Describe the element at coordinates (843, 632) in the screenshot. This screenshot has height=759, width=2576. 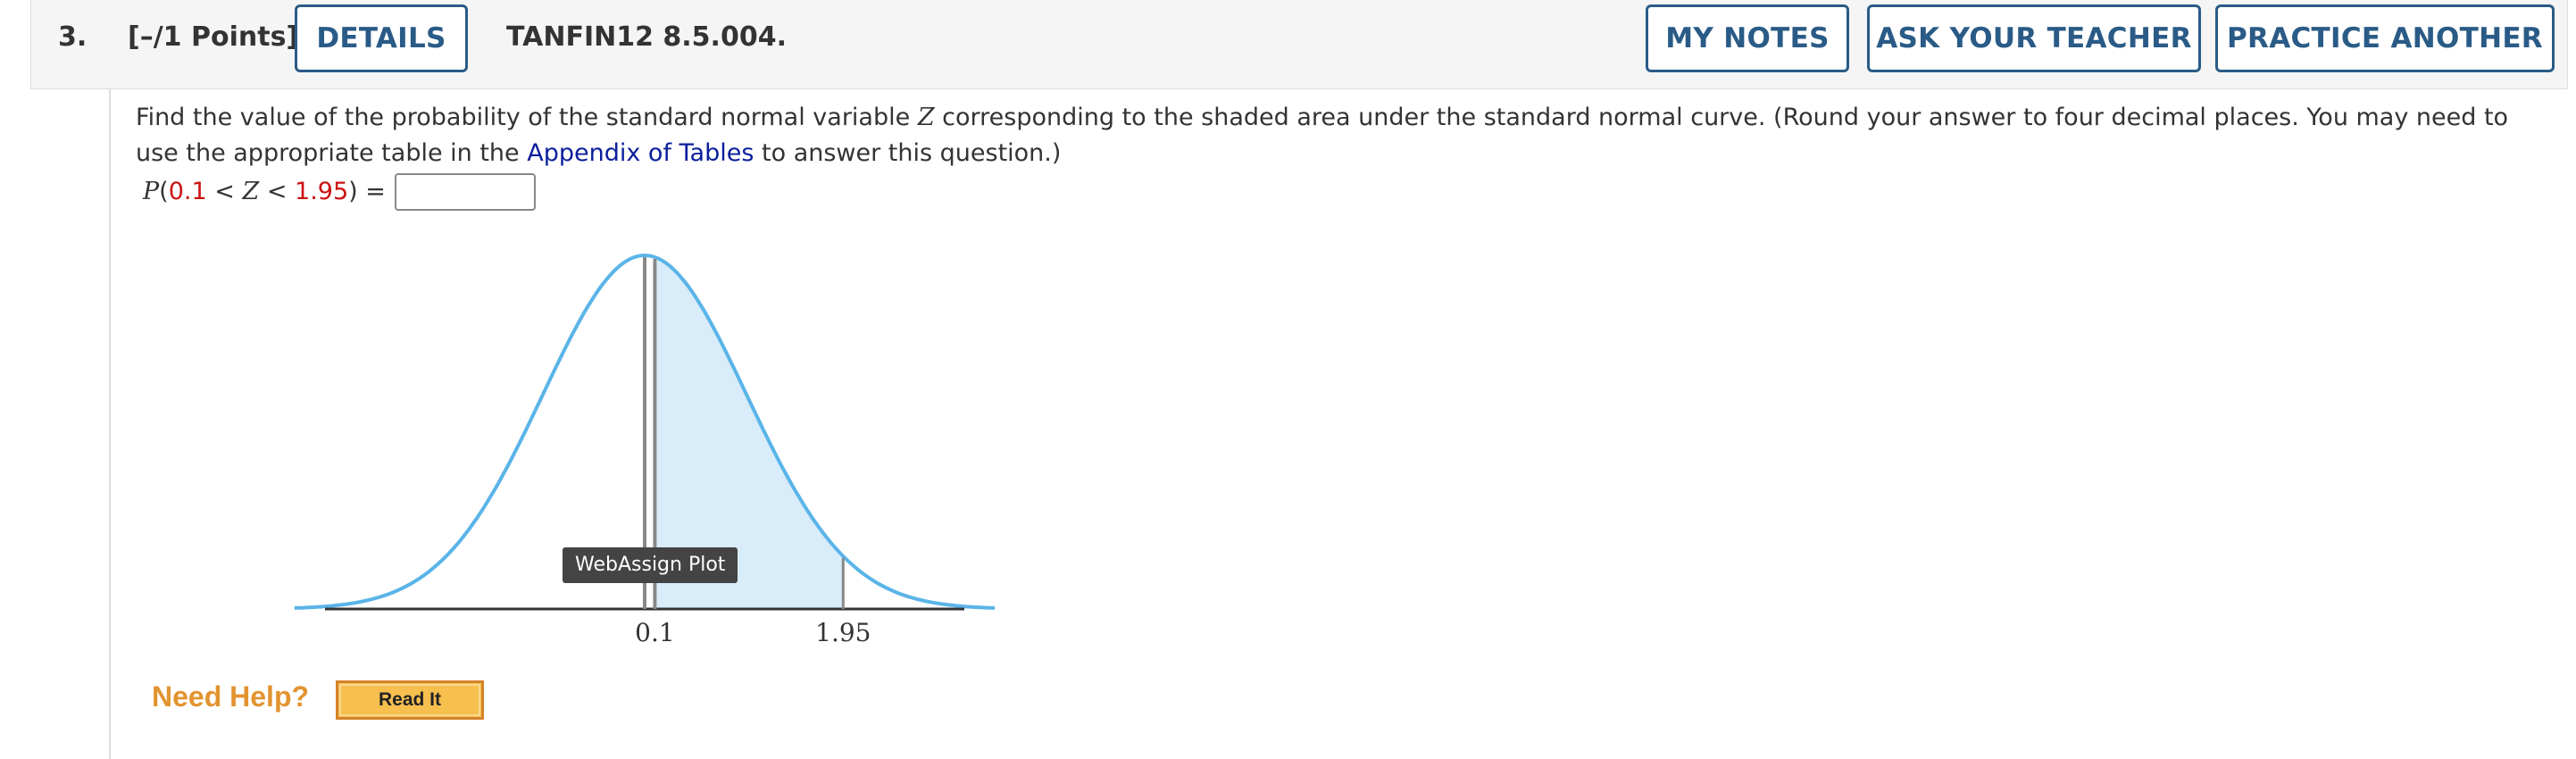
I see `upper-bound-label: 1.95` at that location.